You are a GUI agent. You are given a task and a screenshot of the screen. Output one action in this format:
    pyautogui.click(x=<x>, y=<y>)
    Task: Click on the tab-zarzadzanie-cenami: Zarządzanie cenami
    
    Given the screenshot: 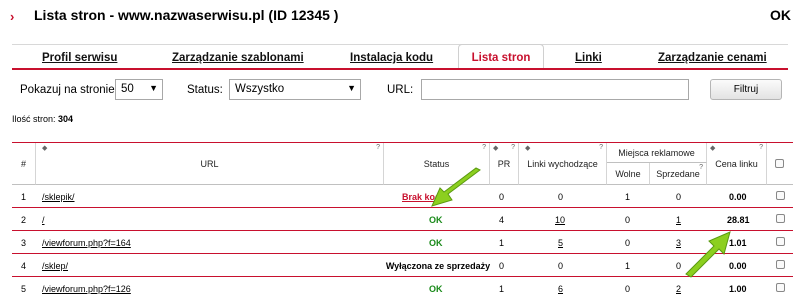 What is the action you would take?
    pyautogui.click(x=712, y=58)
    